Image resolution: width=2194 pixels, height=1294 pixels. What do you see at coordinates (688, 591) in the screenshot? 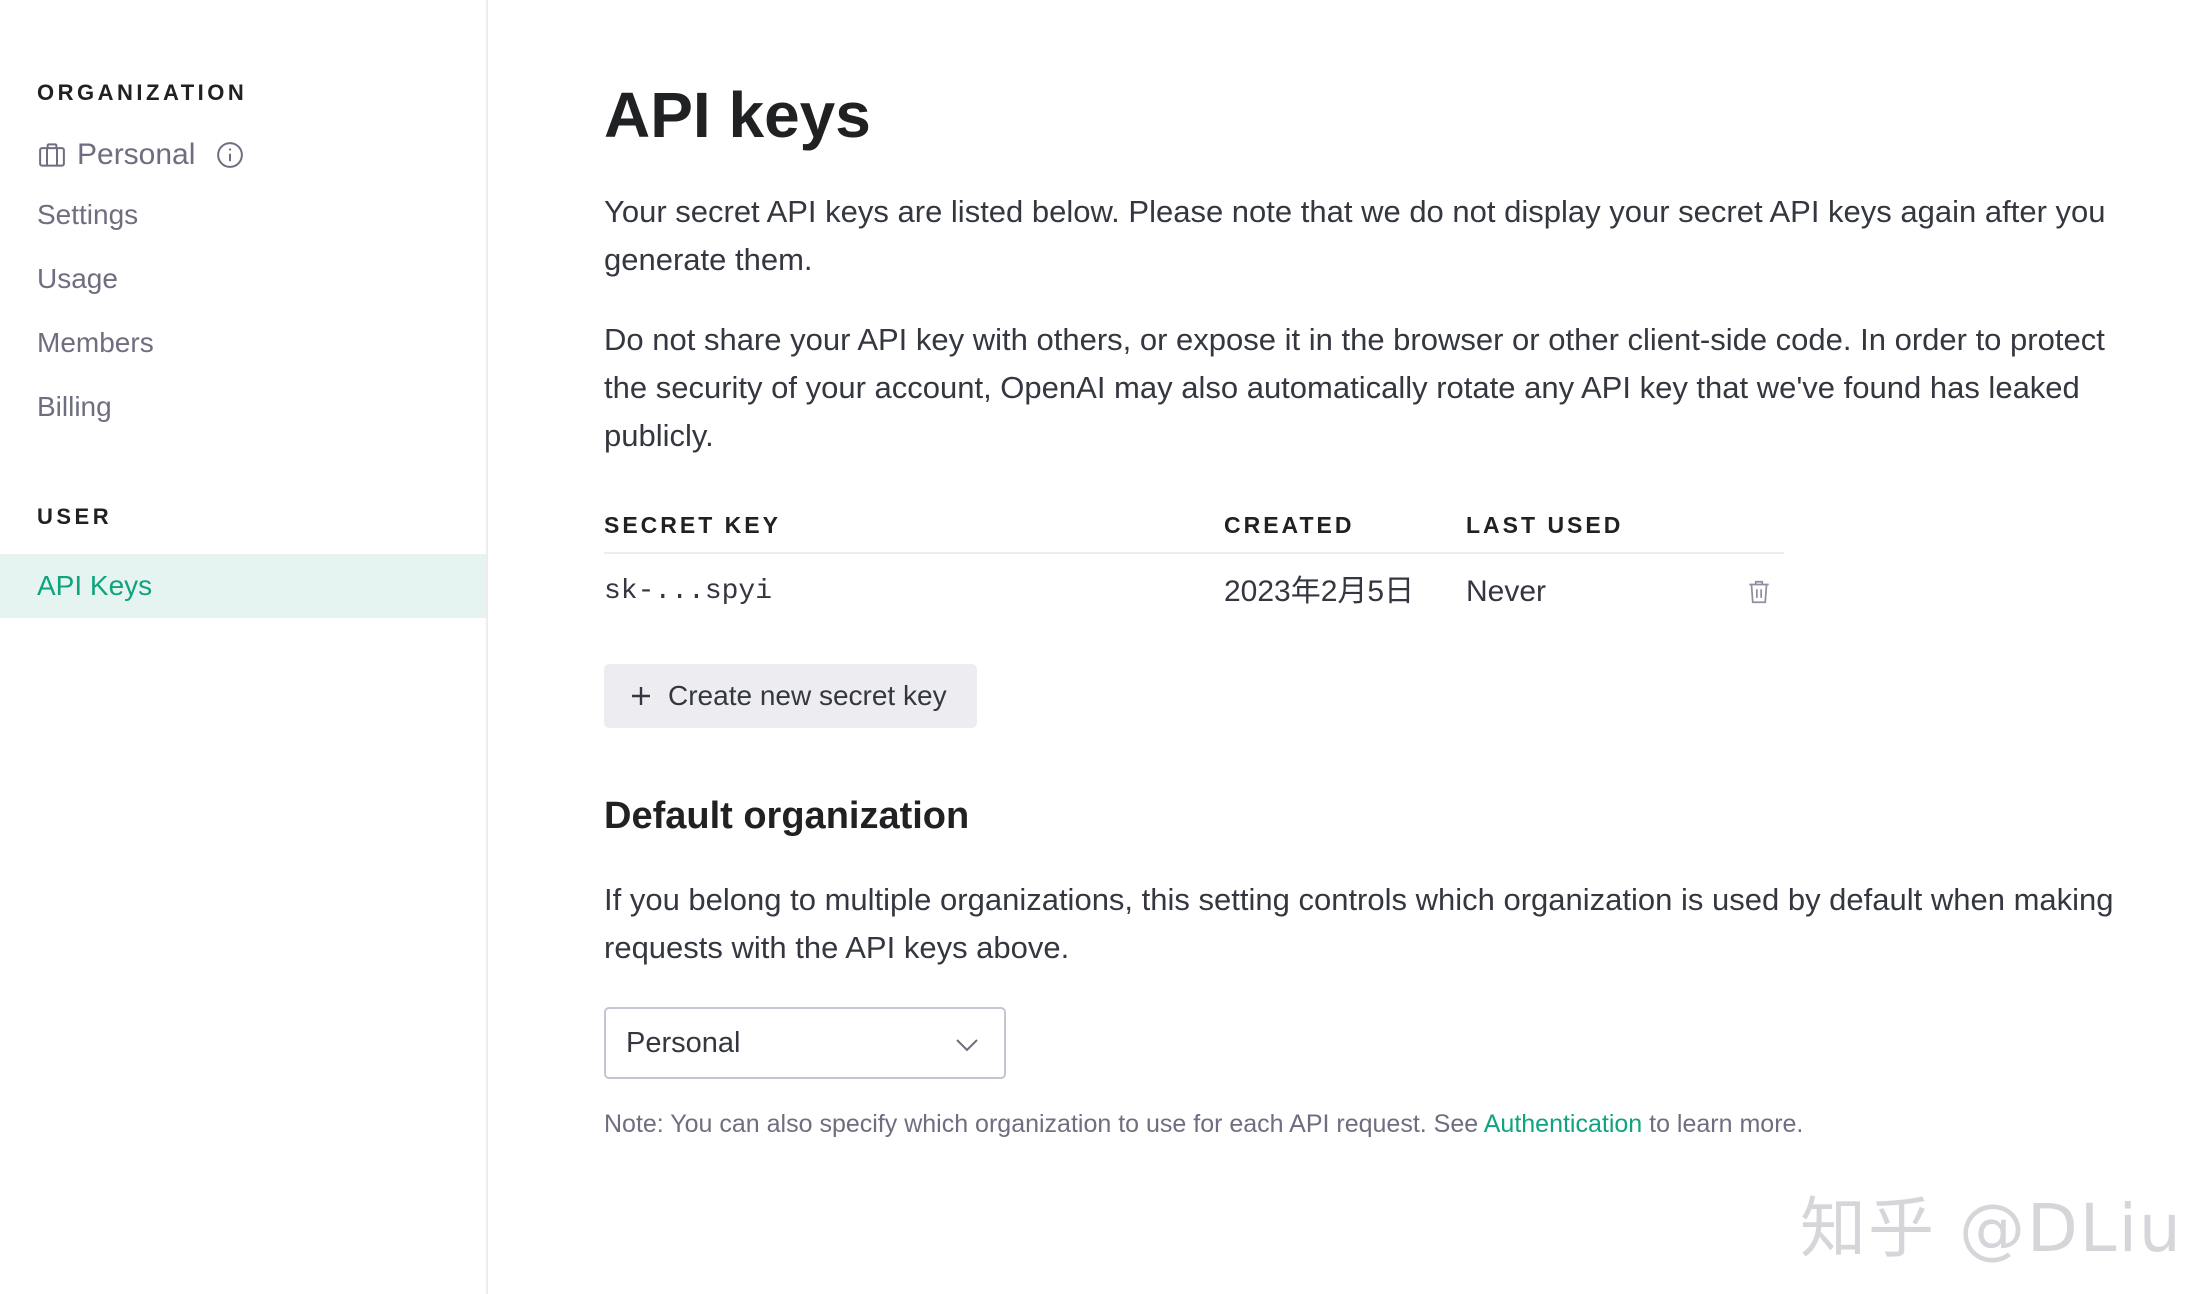
I see `secret-key-value: sk-...spyi` at bounding box center [688, 591].